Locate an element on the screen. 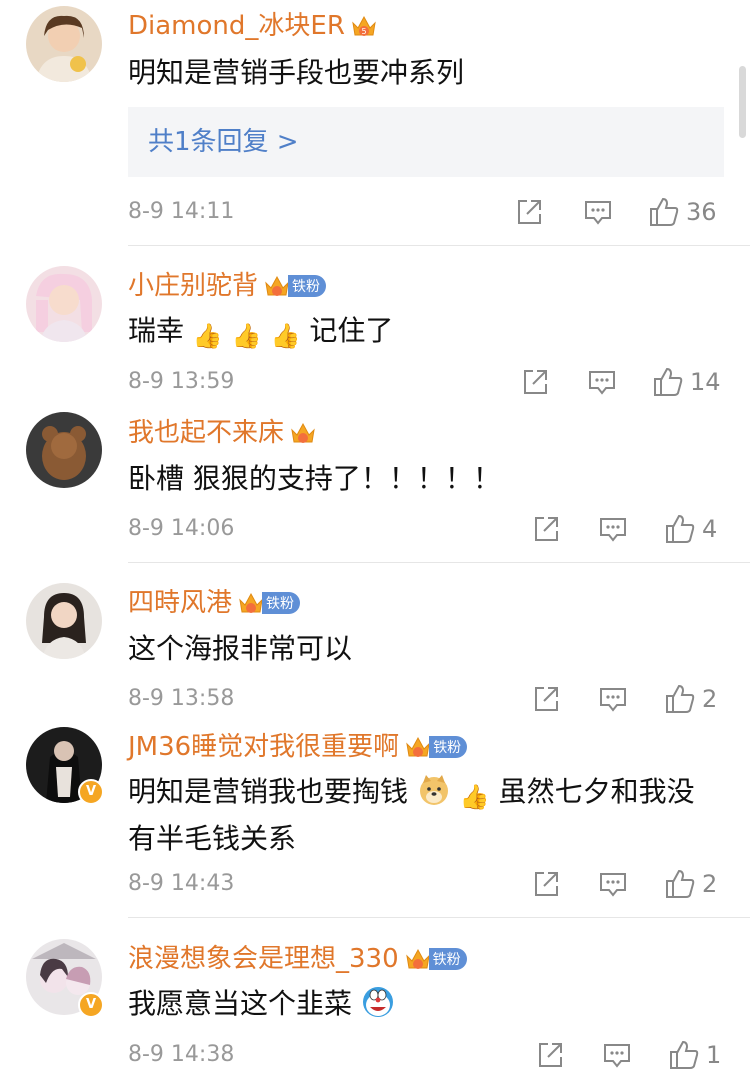  crown-badge-icon: 5 is located at coordinates (364, 25).